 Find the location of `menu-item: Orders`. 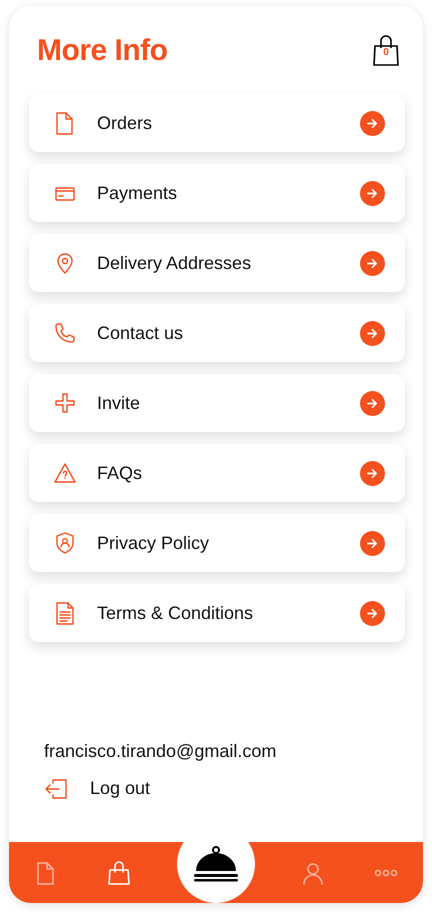

menu-item: Orders is located at coordinates (217, 123).